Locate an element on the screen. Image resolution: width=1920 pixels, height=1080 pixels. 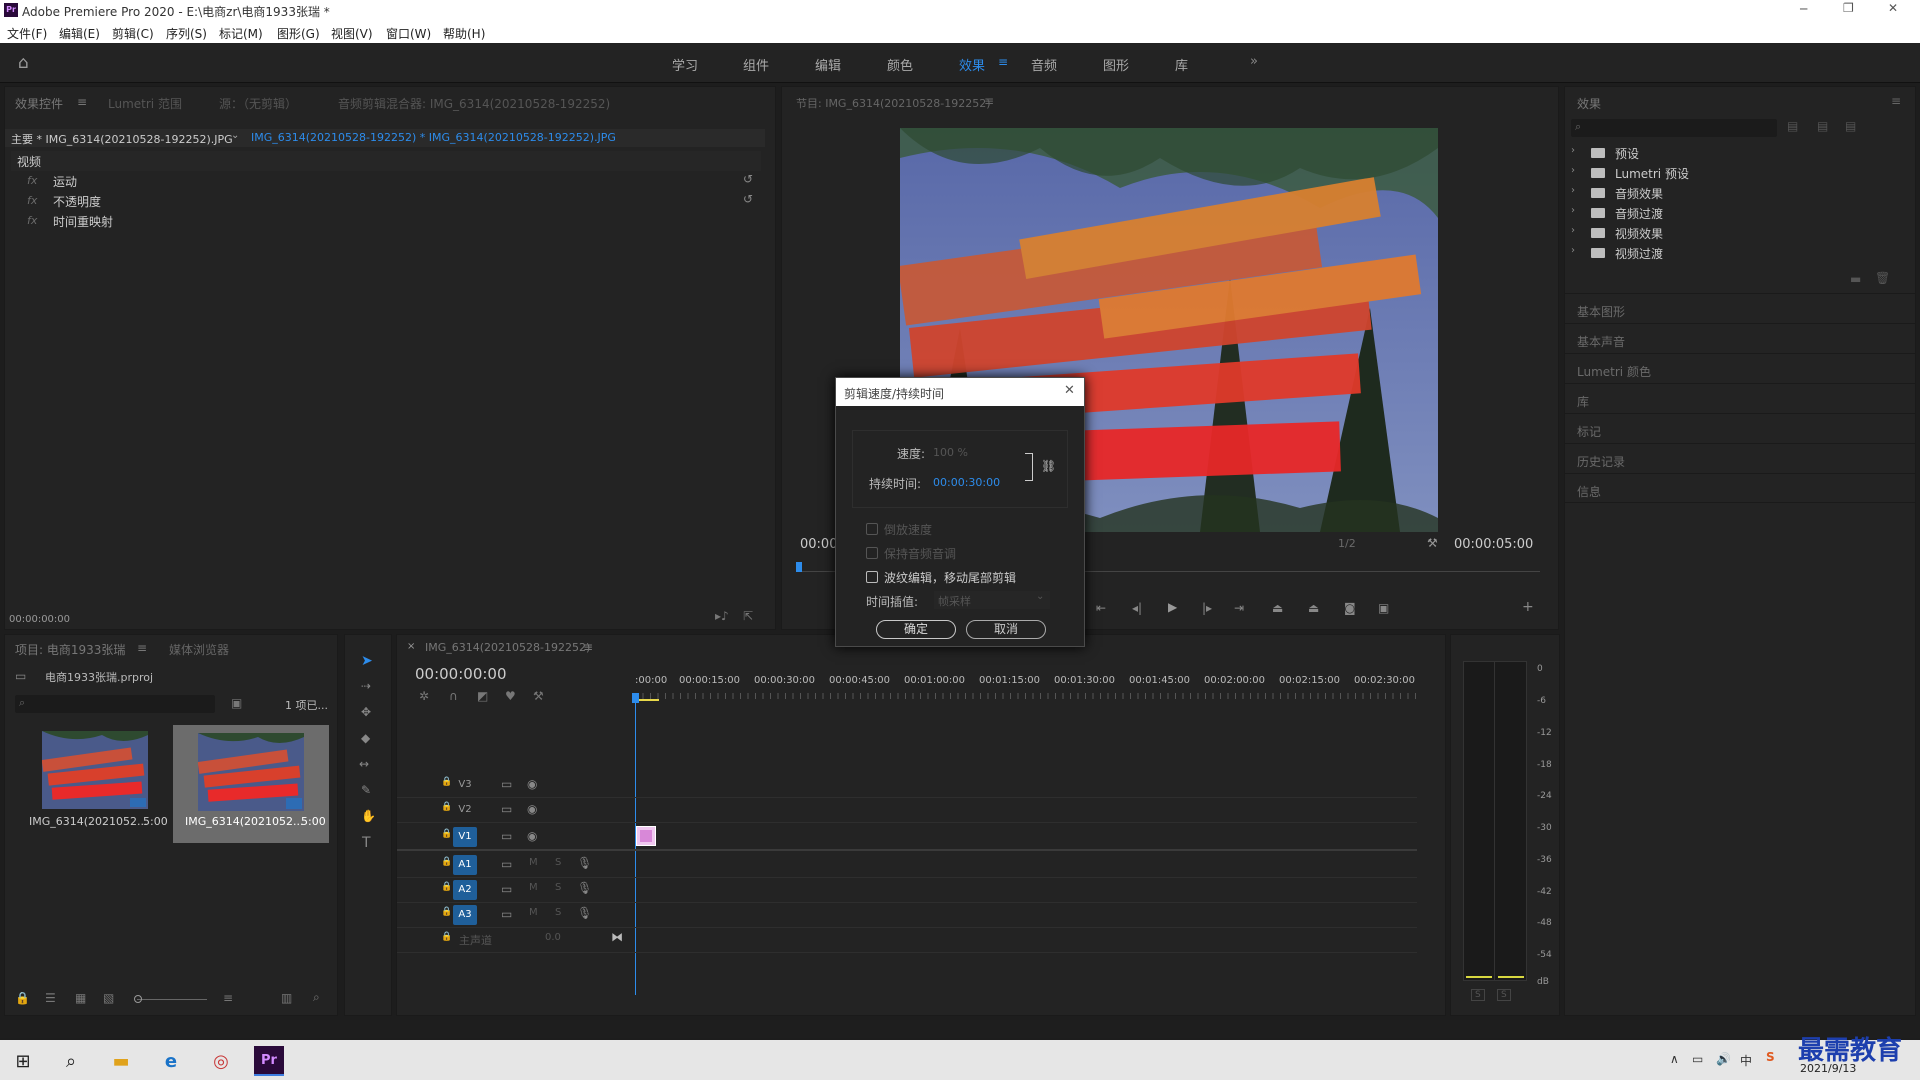
section-essential-graphics: 基本图形 is located at coordinates (1740, 308).